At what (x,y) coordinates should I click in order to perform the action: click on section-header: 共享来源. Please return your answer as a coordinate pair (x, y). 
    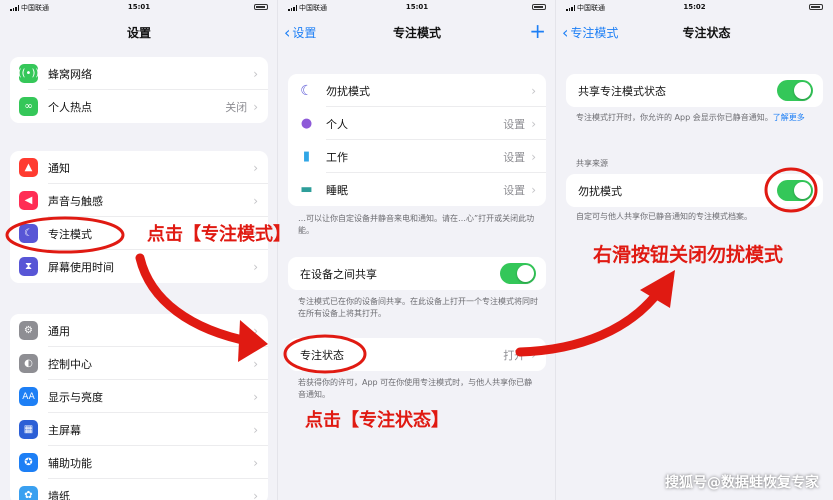
    Looking at the image, I should click on (592, 163).